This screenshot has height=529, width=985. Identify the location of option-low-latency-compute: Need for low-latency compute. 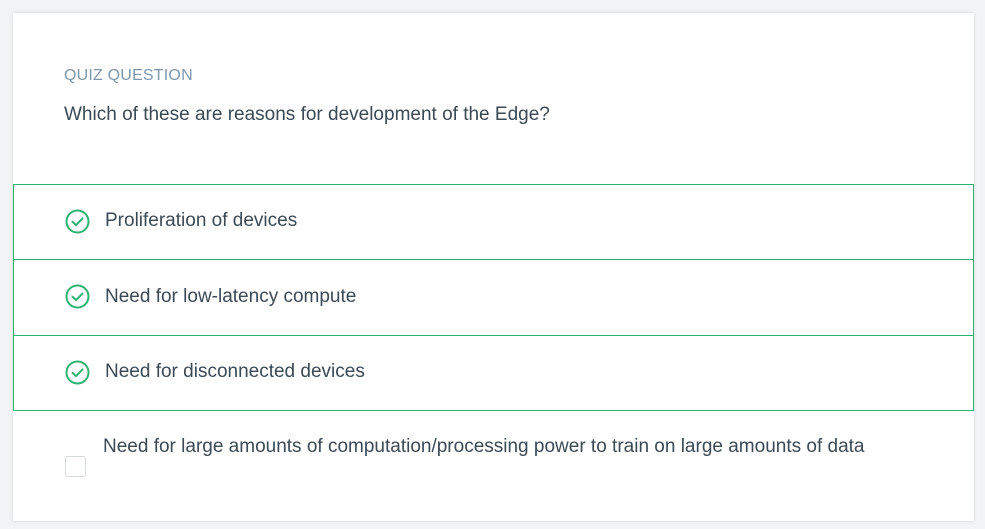
(493, 297).